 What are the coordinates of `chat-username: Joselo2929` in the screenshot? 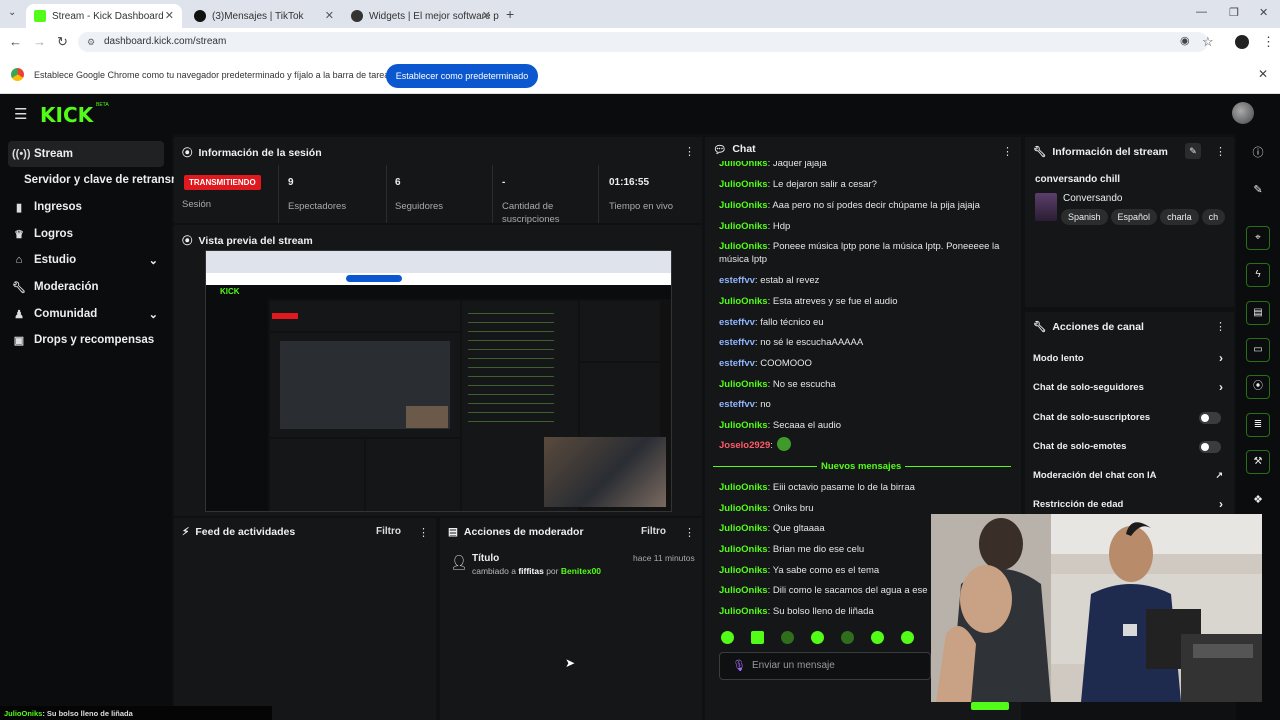 It's located at (744, 445).